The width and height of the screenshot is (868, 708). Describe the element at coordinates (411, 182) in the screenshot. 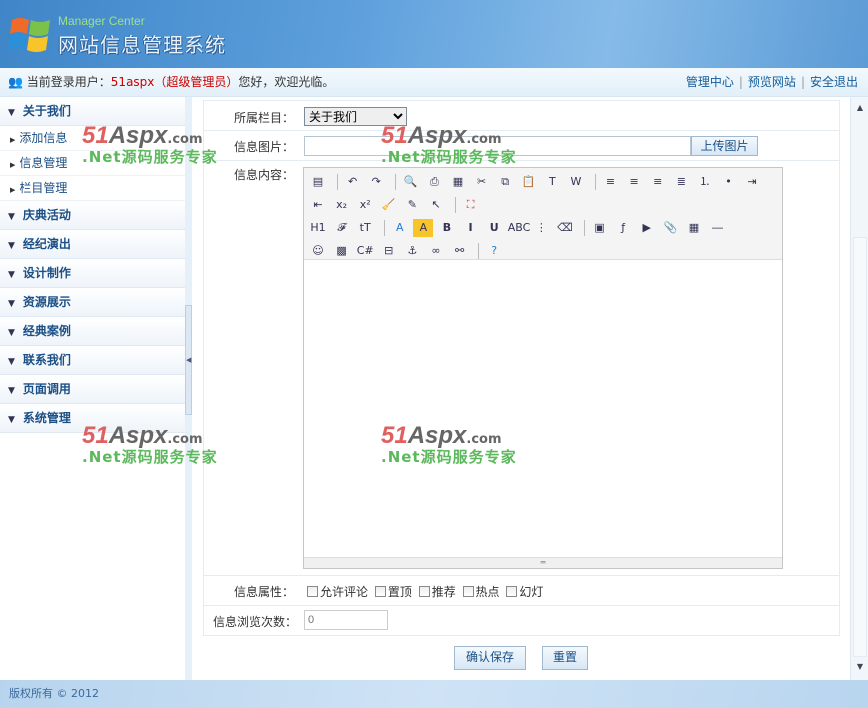

I see `preview-icon: 🔍` at that location.